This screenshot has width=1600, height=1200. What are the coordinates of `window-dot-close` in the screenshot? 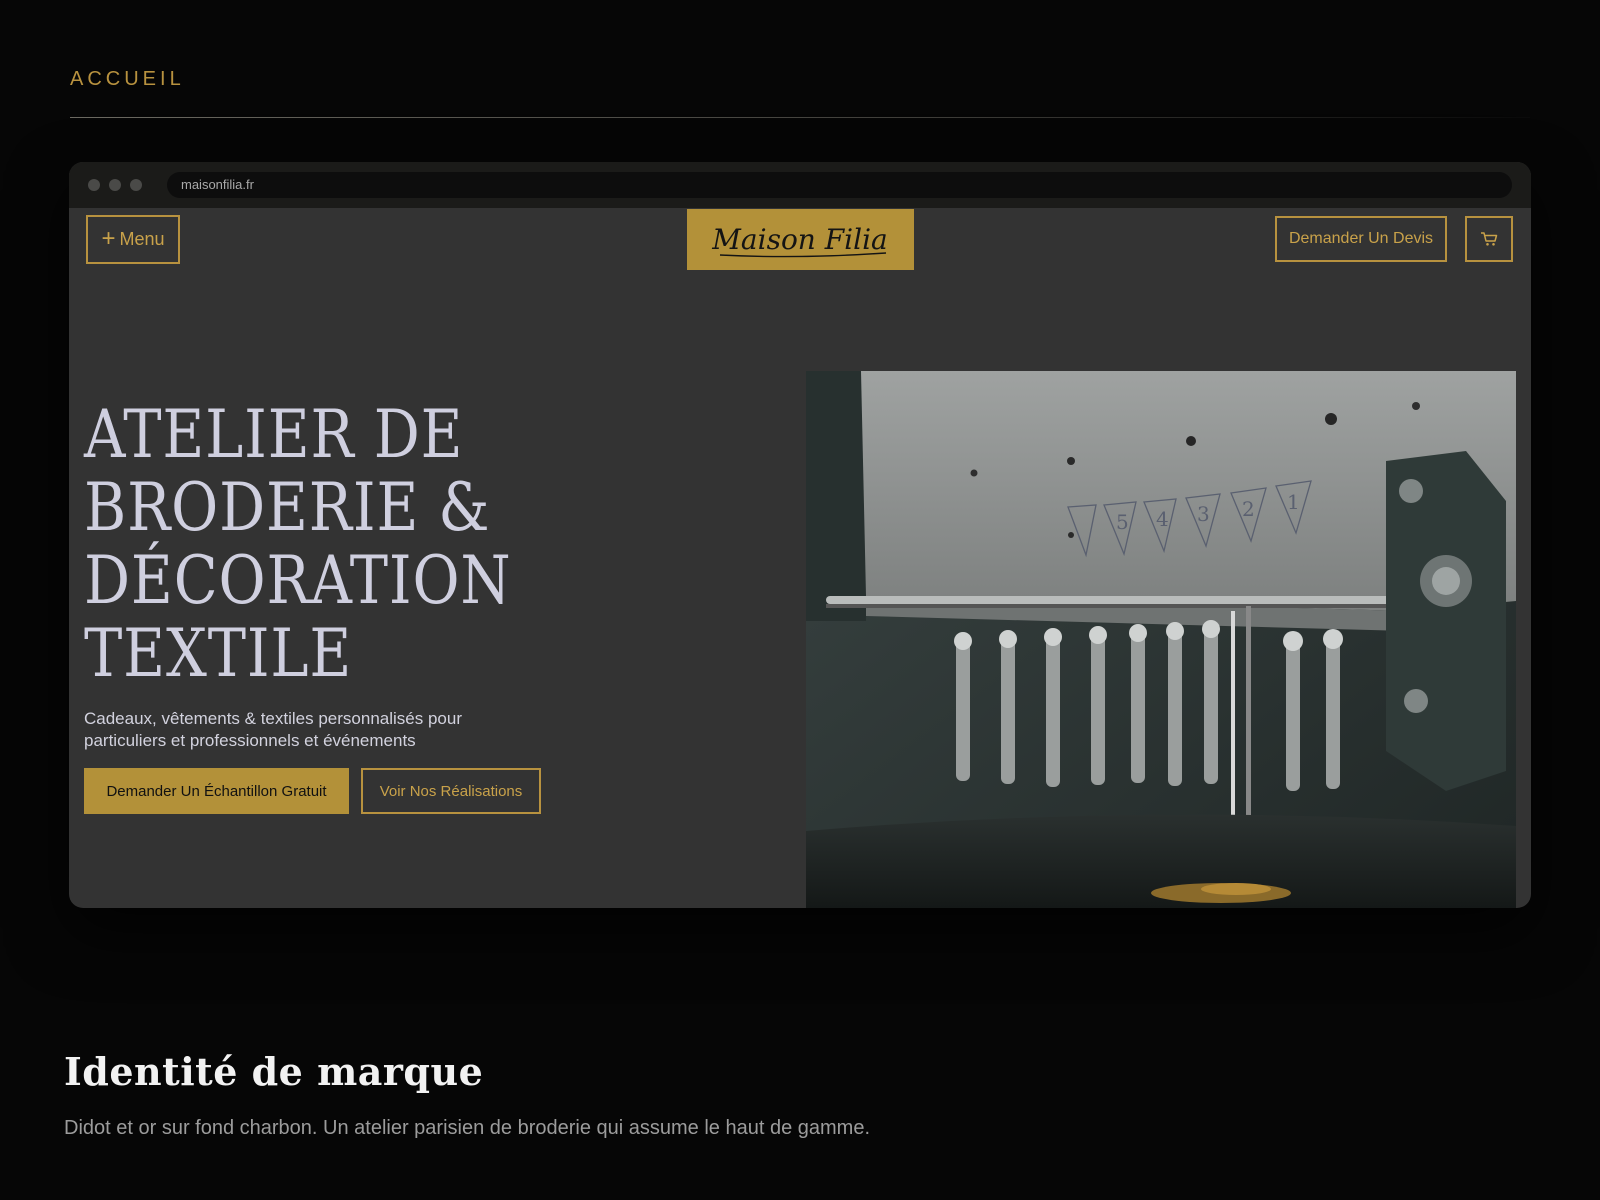 It's located at (94, 185).